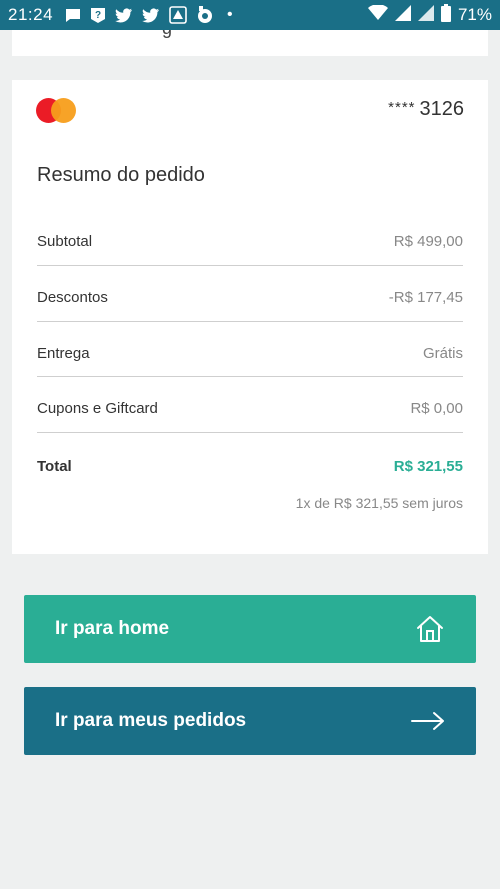 The width and height of the screenshot is (500, 889). What do you see at coordinates (54, 466) in the screenshot?
I see `total-label: Total` at bounding box center [54, 466].